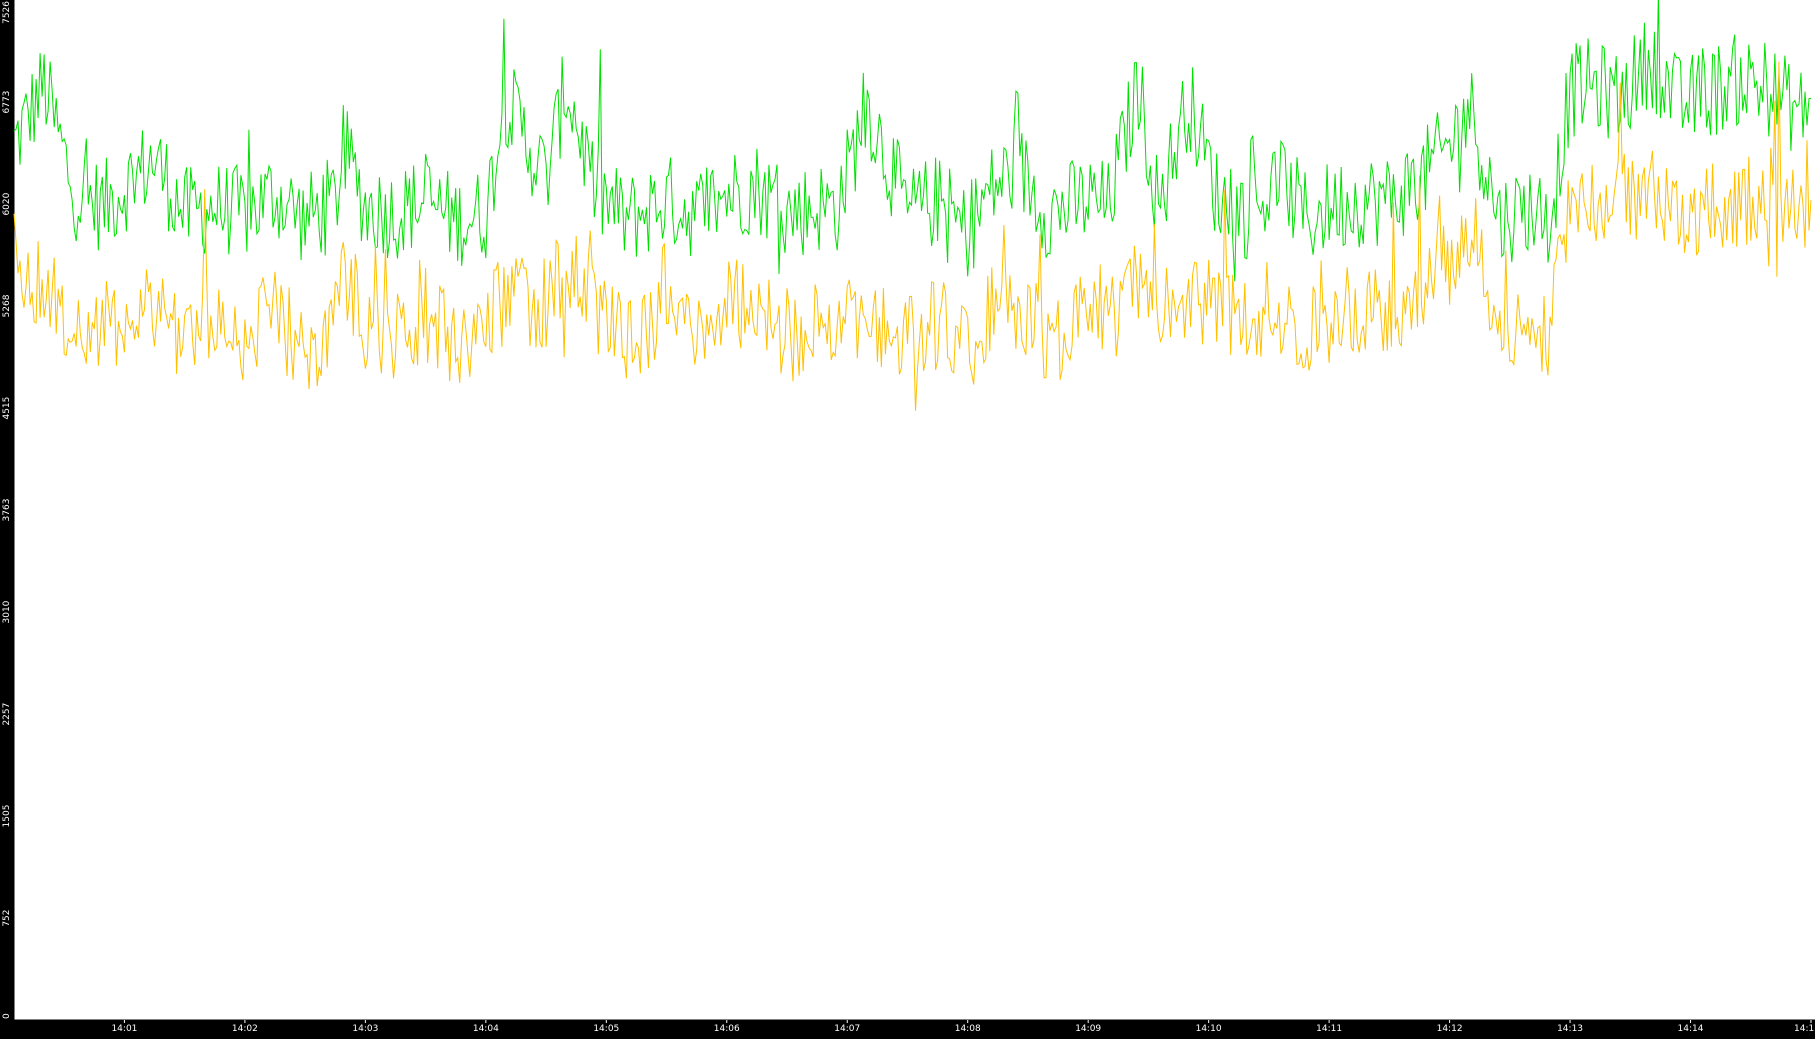 This screenshot has height=1039, width=1815. I want to click on x-tick-label: 14:01, so click(124, 1029).